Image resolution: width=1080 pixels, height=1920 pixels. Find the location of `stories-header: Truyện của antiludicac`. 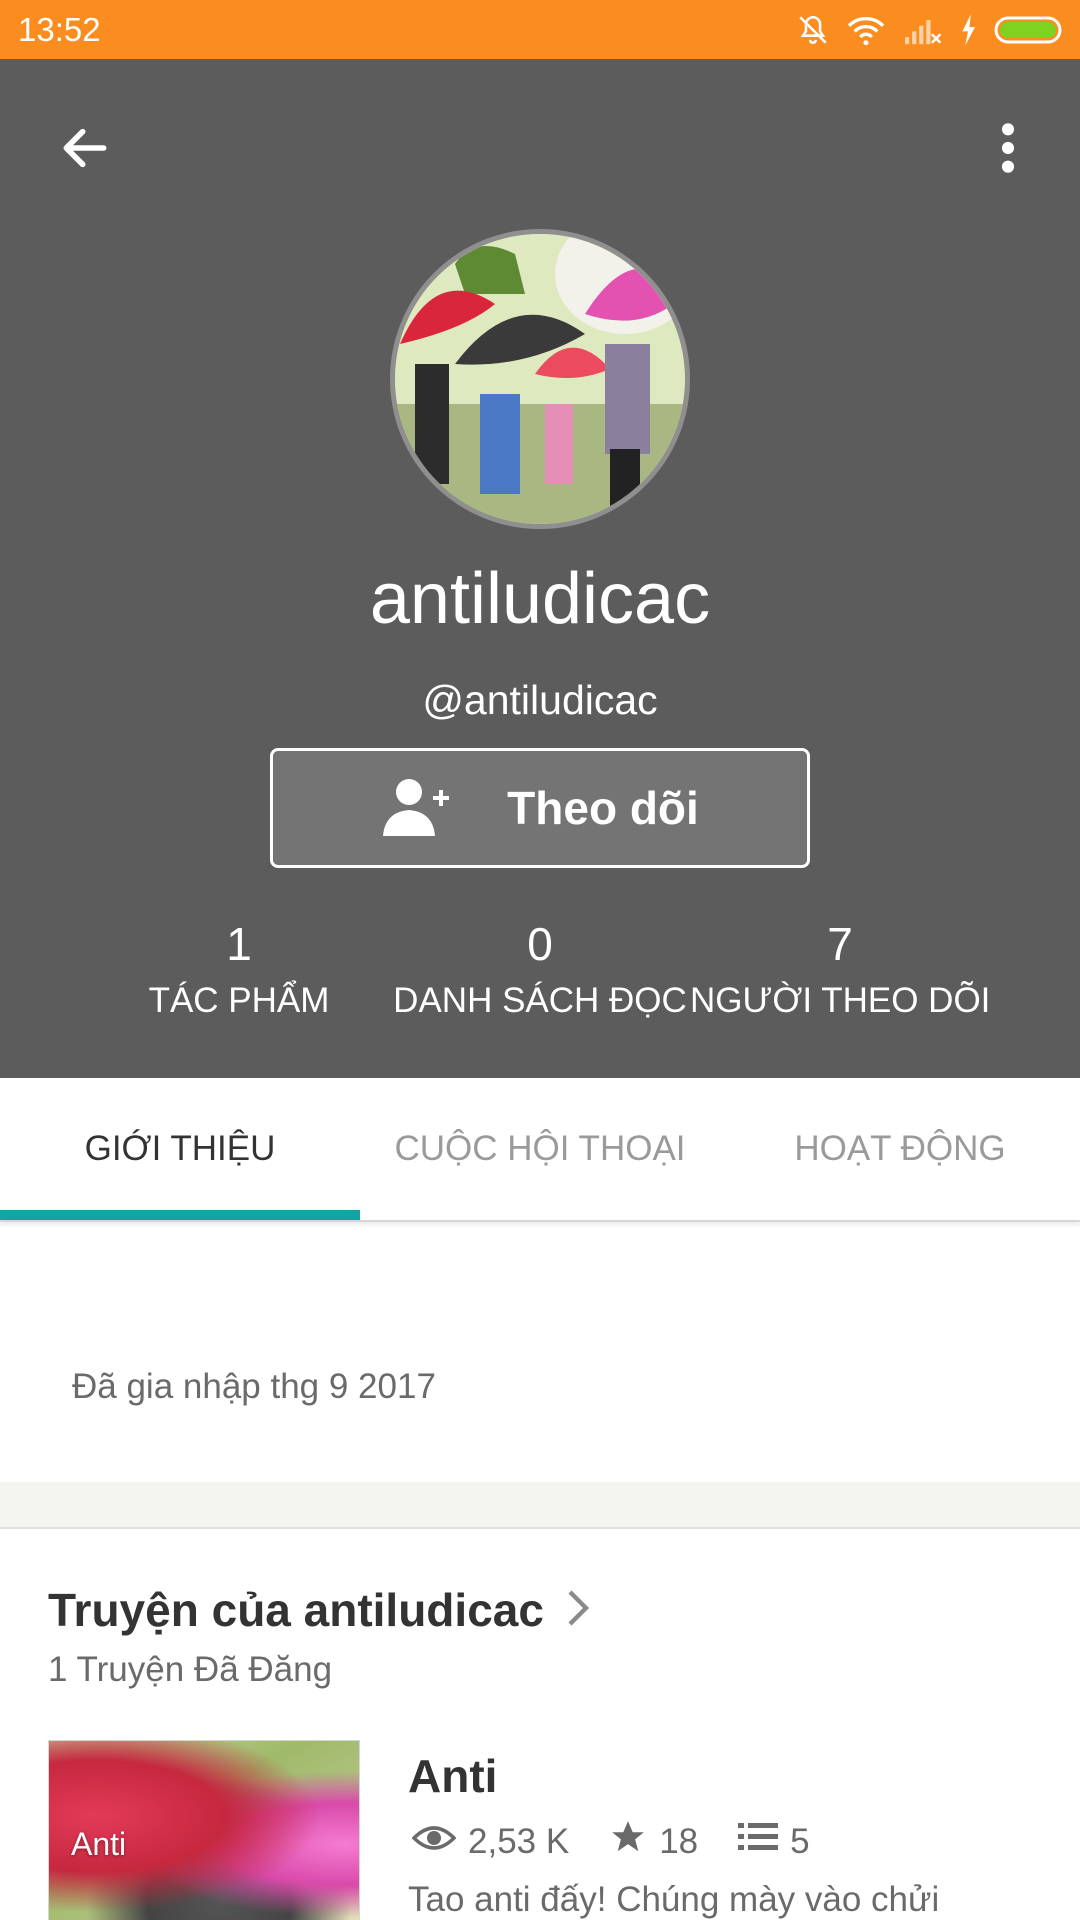

stories-header: Truyện của antiludicac is located at coordinates (319, 1610).